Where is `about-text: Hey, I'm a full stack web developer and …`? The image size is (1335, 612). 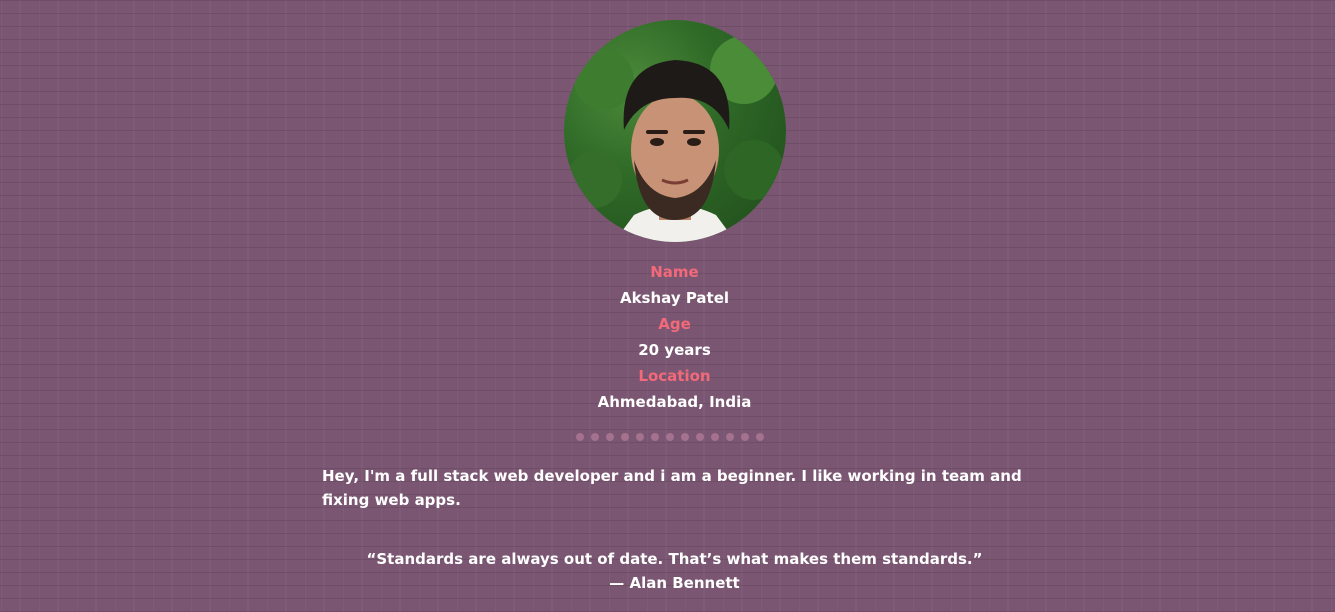
about-text: Hey, I'm a full stack web developer and … is located at coordinates (672, 488).